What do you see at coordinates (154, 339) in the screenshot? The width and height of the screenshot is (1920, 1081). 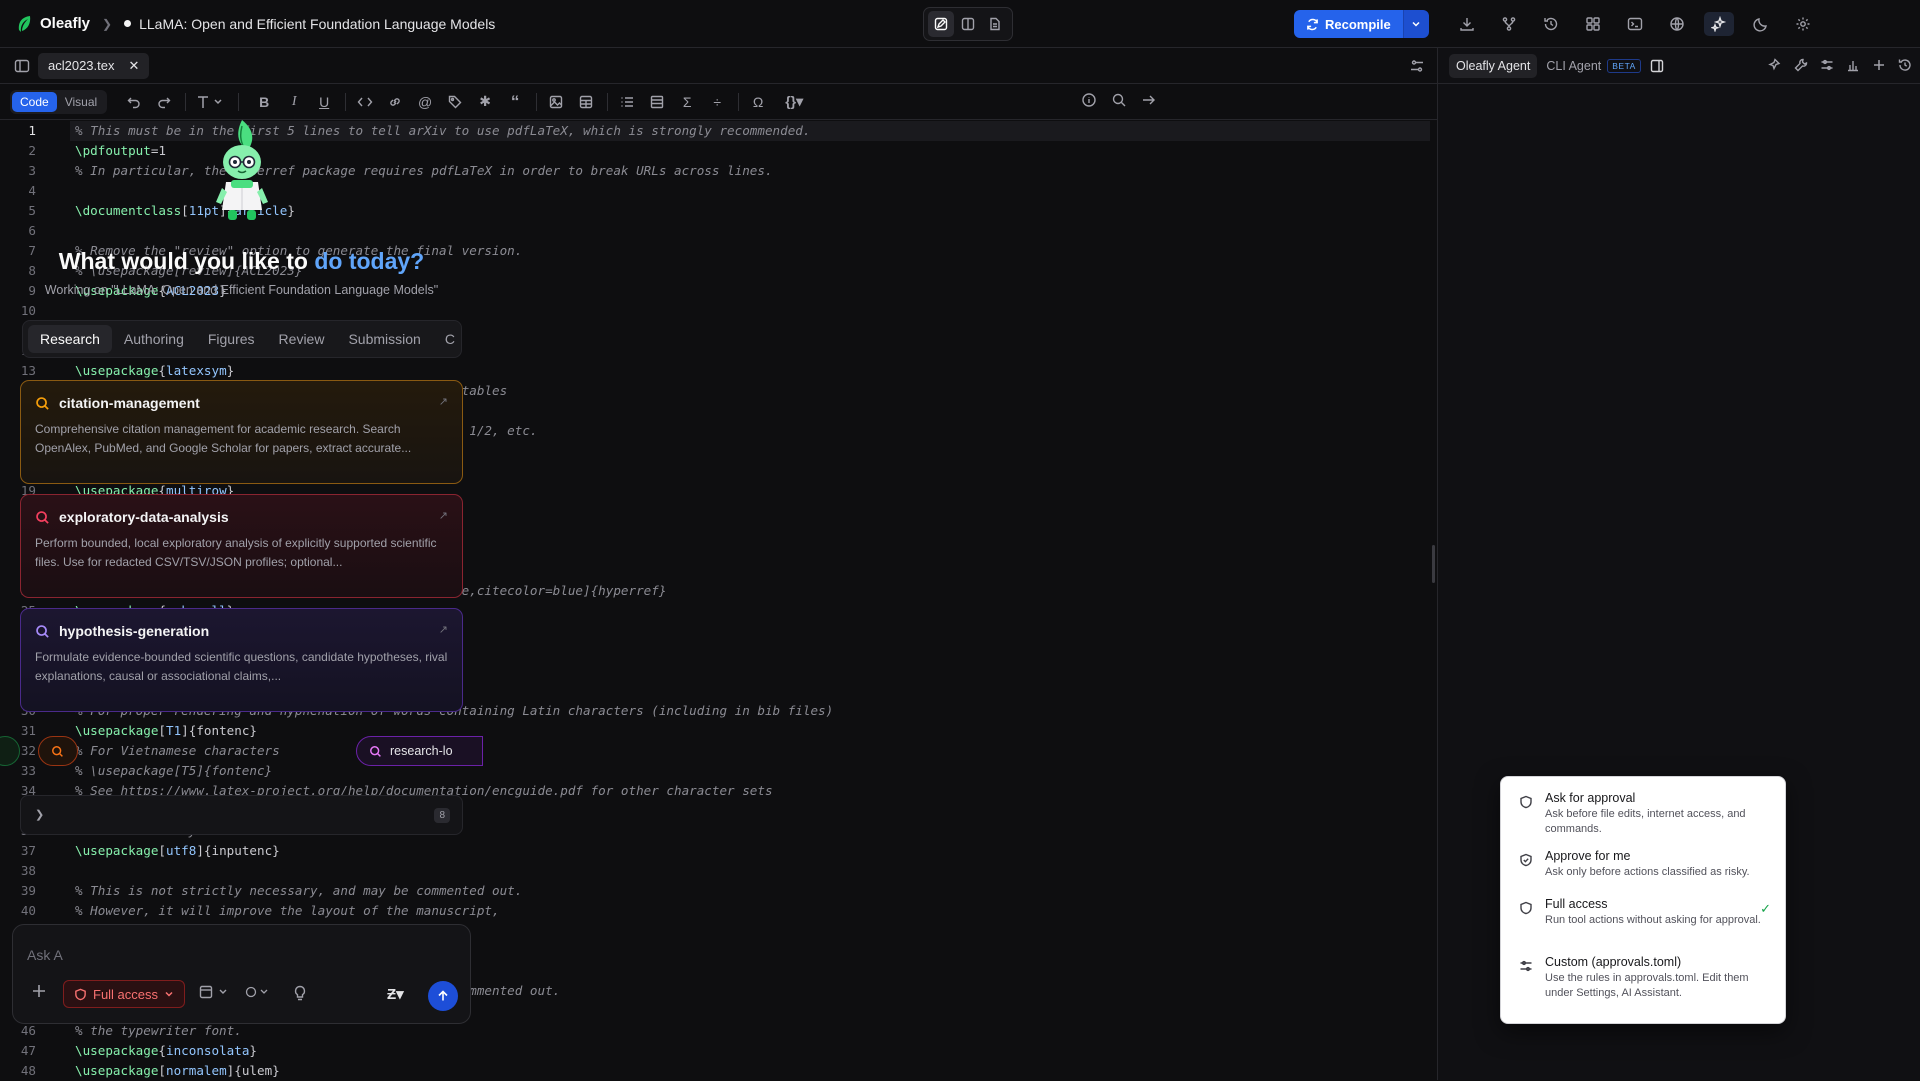 I see `category-tab: Authoring` at bounding box center [154, 339].